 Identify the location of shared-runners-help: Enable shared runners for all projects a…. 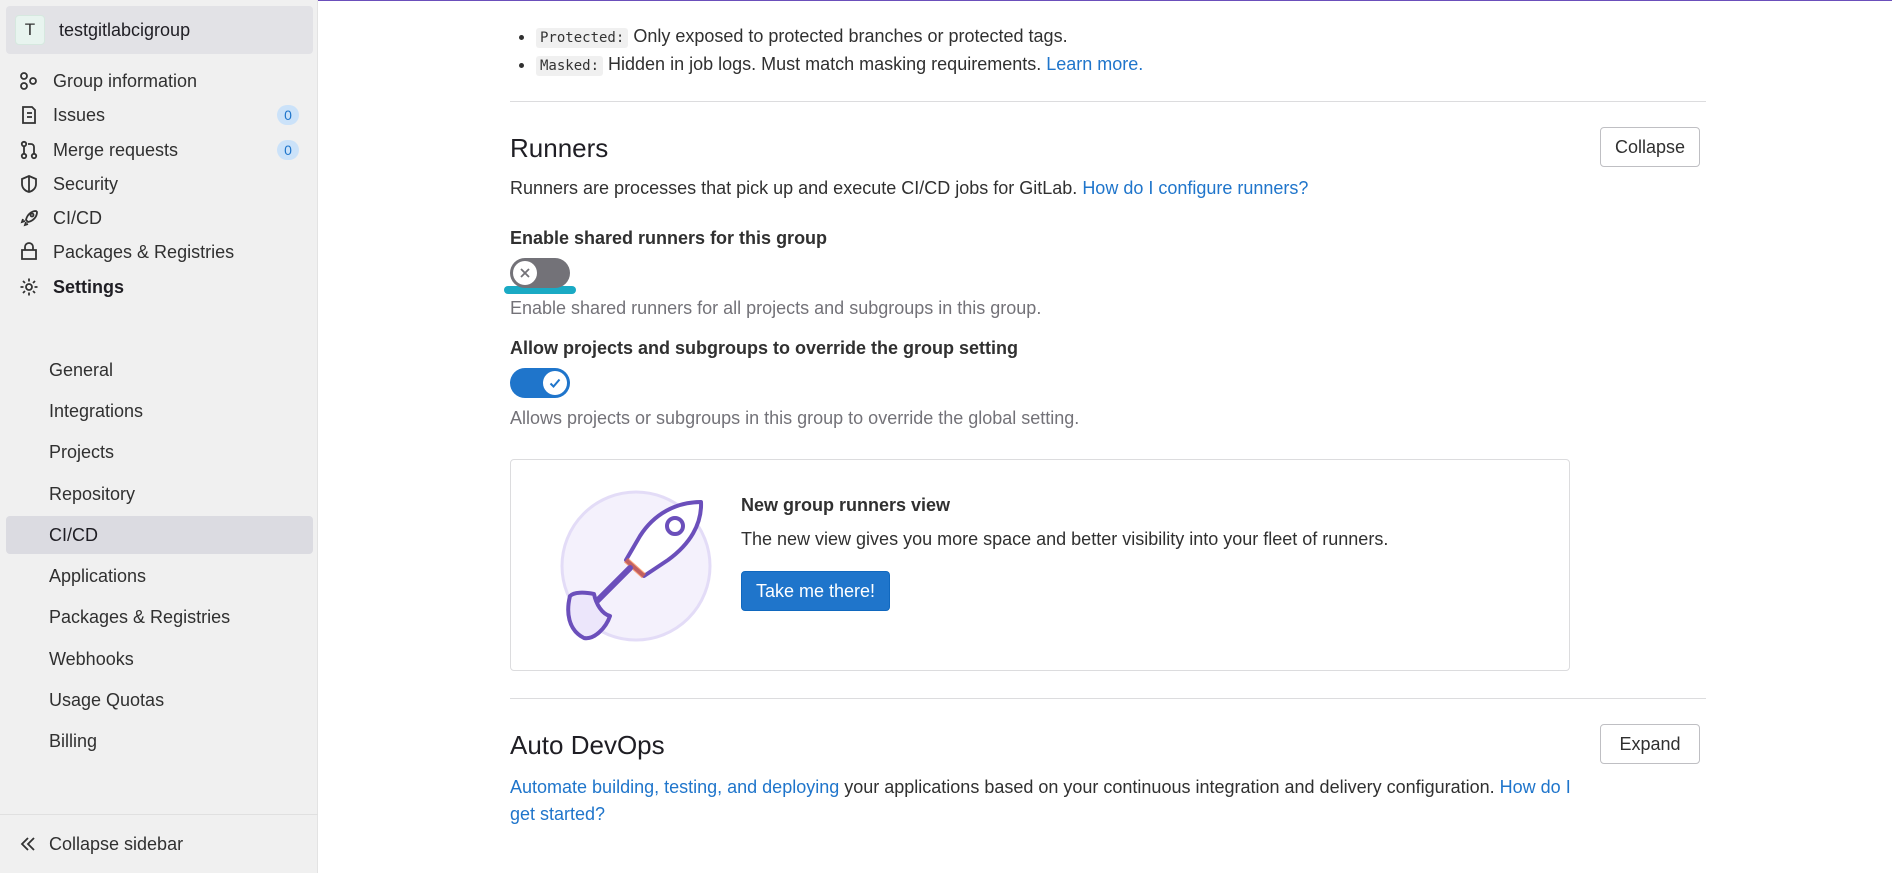
(776, 308).